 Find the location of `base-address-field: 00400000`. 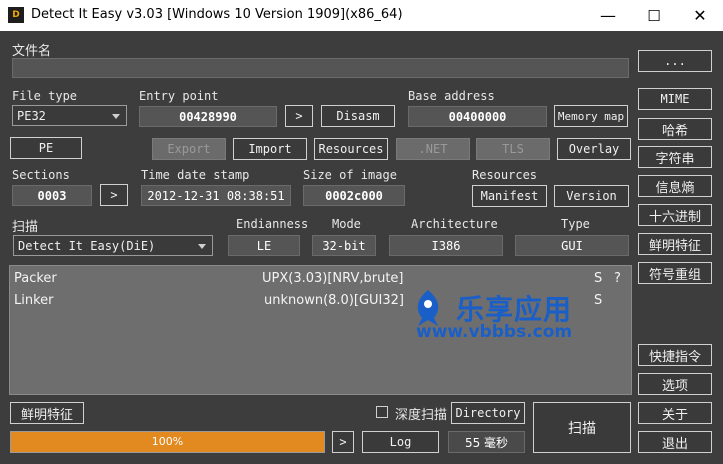

base-address-field: 00400000 is located at coordinates (477, 116).